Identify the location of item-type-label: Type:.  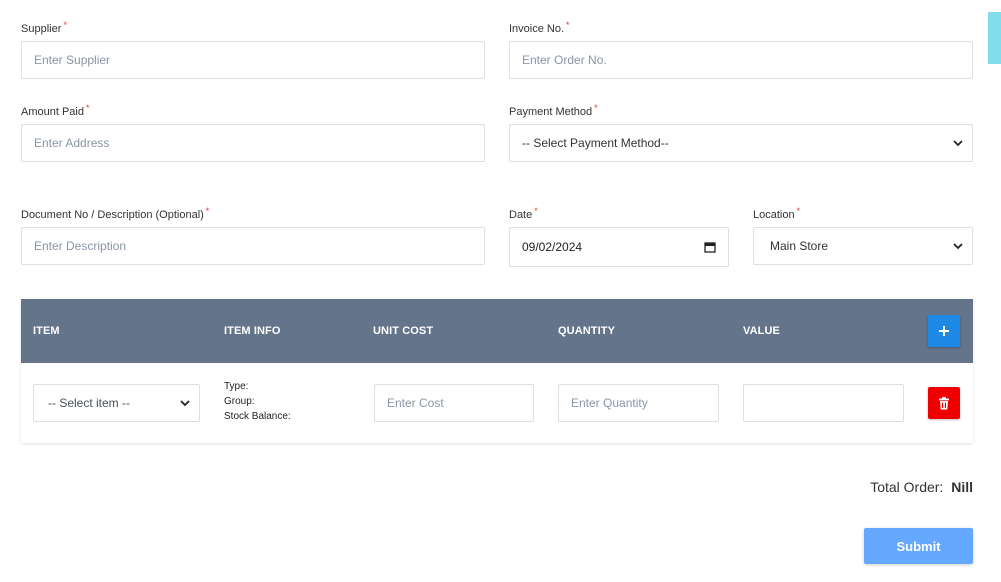
(236, 386).